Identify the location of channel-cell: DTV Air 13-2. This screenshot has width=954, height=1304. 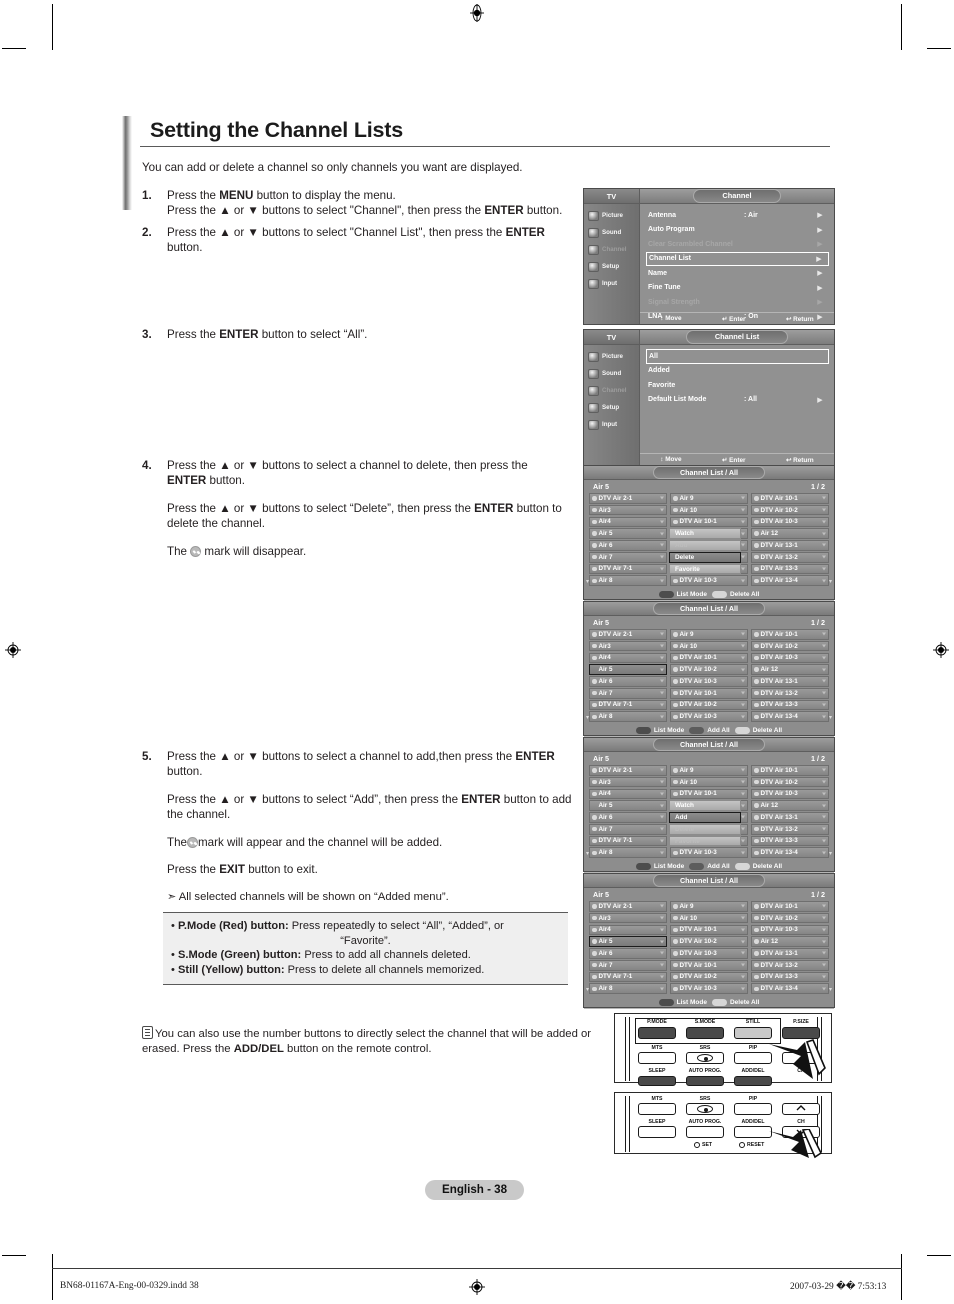
(790, 693).